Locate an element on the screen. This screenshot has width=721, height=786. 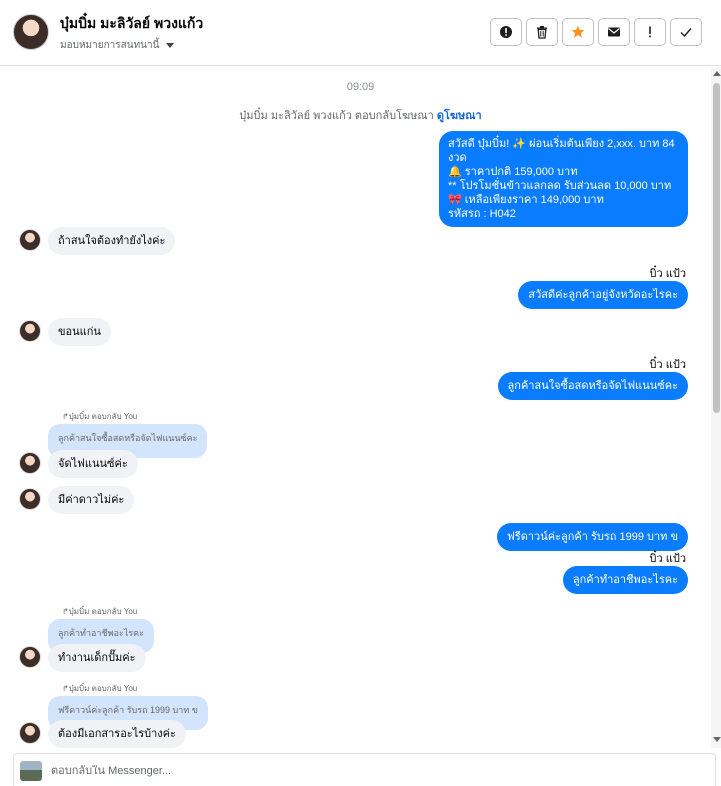
thread-scrollbar is located at coordinates (716, 407).